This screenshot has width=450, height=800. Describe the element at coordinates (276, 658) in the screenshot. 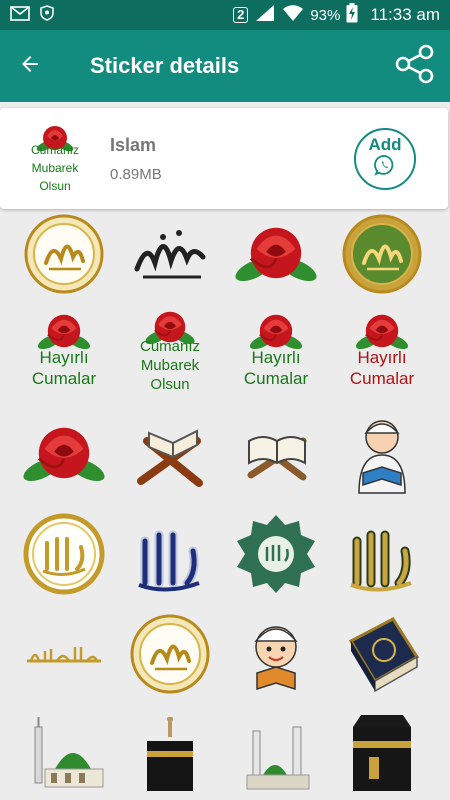

I see `sticker-boy-cartoon-image` at that location.